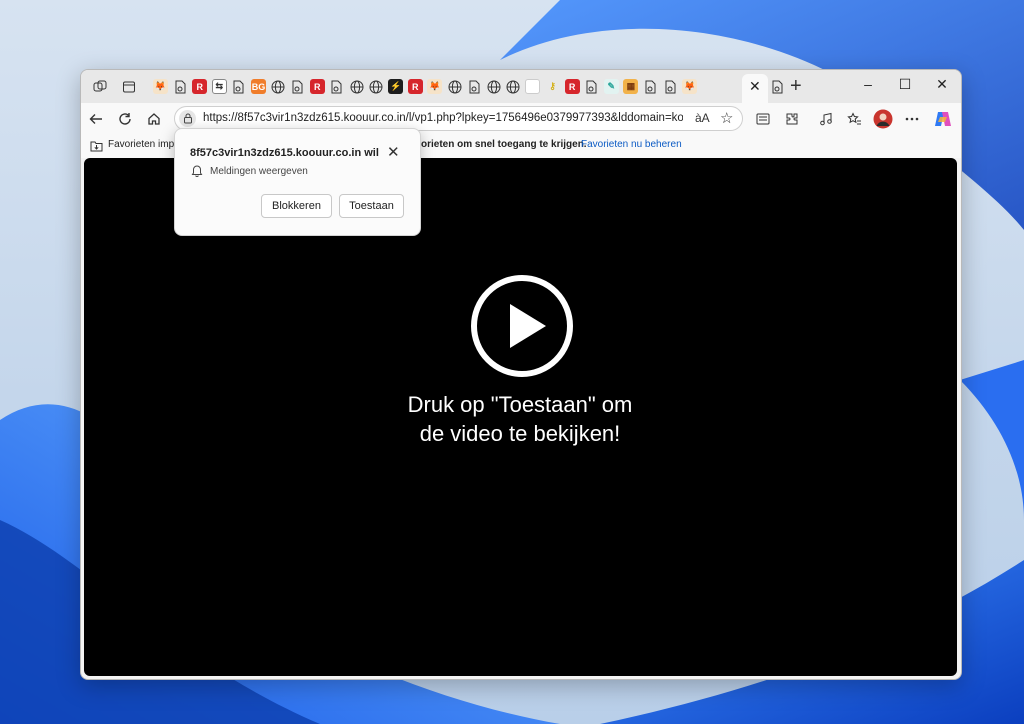 The width and height of the screenshot is (1024, 724). I want to click on favorite-star-icon: ☆, so click(726, 118).